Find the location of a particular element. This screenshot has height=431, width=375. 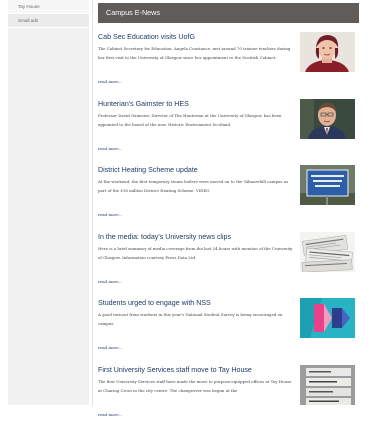

article-title-link: Students urged to engage with NSS is located at coordinates (195, 303).